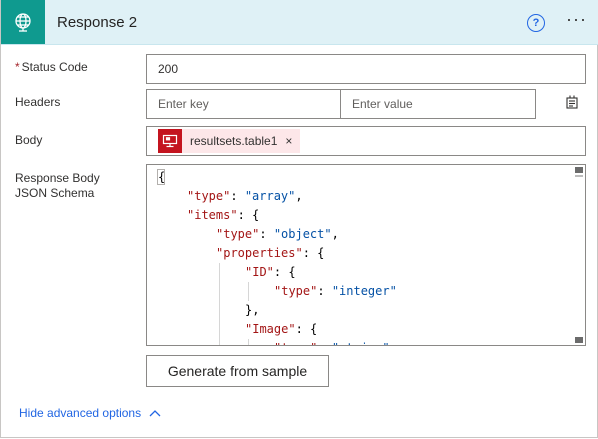 This screenshot has width=598, height=439. What do you see at coordinates (361, 343) in the screenshot?
I see `json-string: "string"` at bounding box center [361, 343].